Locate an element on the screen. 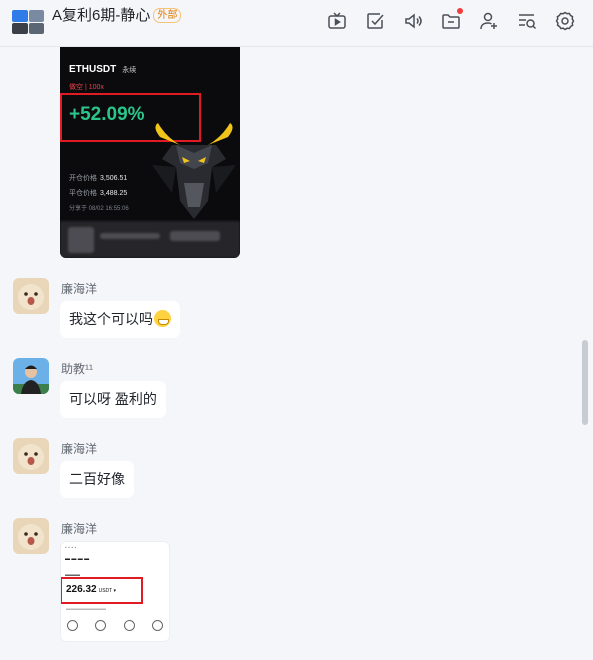  group-title: A复利6期-静心 外部 is located at coordinates (117, 14).